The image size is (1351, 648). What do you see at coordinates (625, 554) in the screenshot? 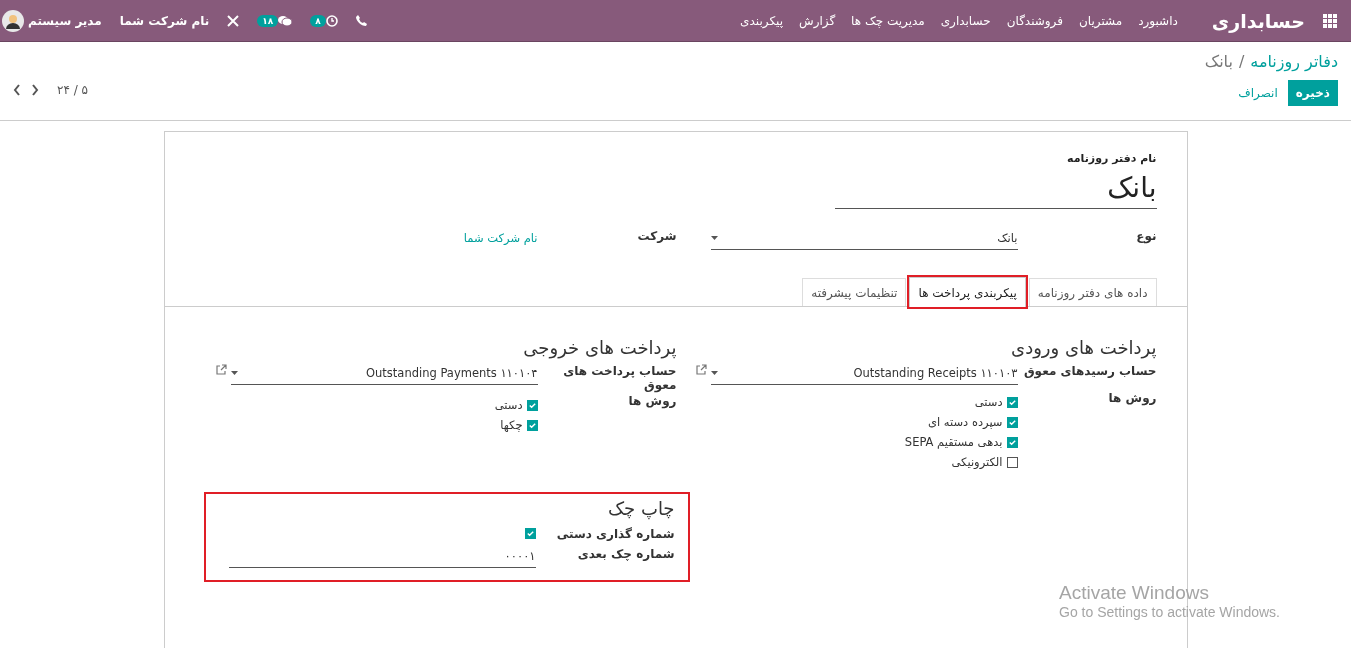
I see `field-label: شماره چک بعدی` at bounding box center [625, 554].